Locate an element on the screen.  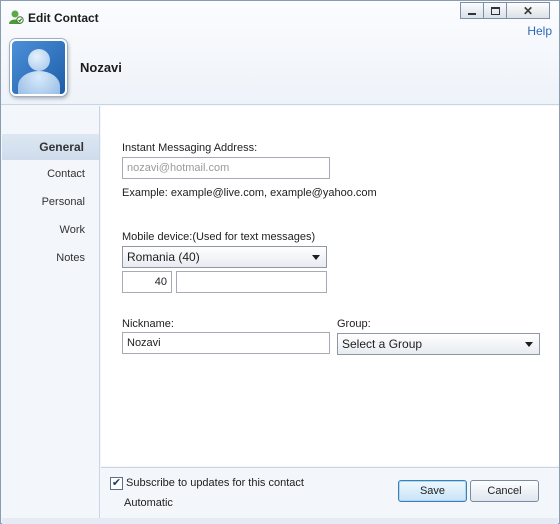
checkmark-icon: ✔ is located at coordinates (116, 483).